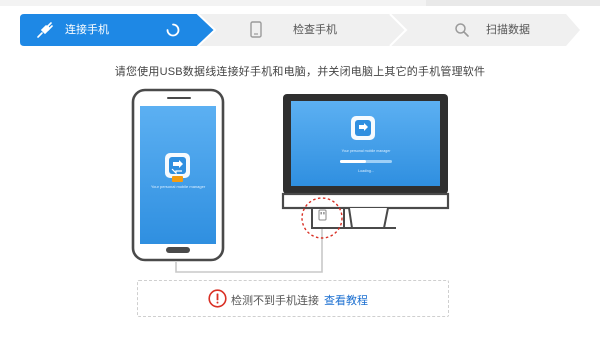  Describe the element at coordinates (178, 186) in the screenshot. I see `phone-screen-caption: Your personal mobile manager` at that location.